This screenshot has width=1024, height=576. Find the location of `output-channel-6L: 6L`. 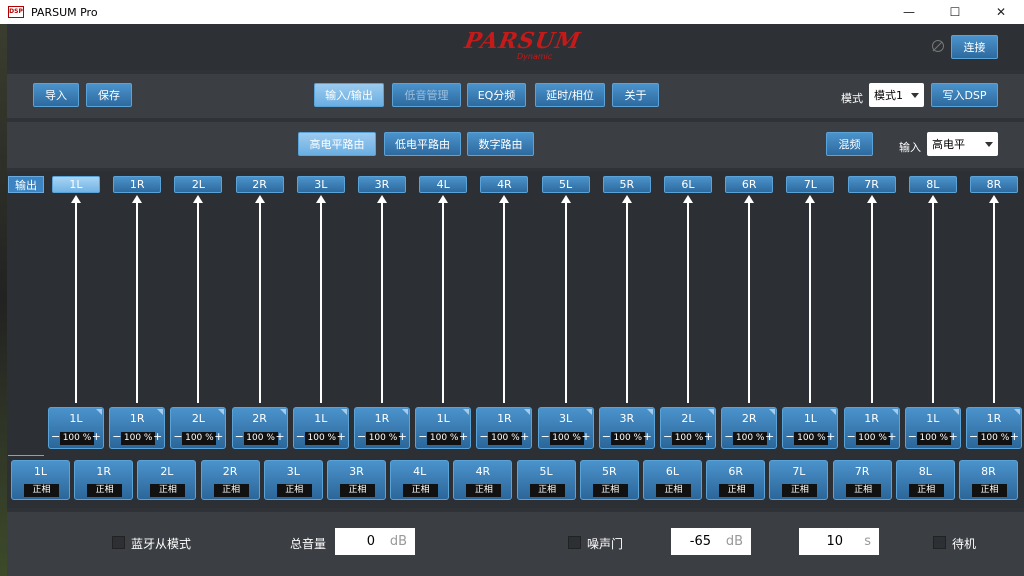

output-channel-6L: 6L is located at coordinates (688, 184).